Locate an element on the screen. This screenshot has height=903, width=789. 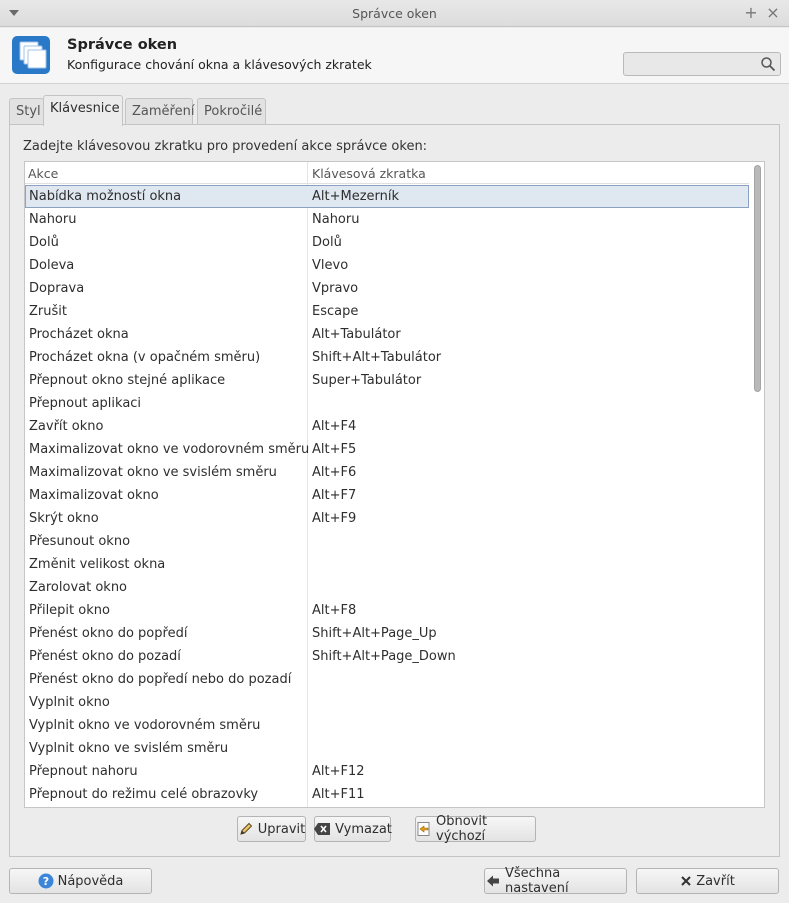
shortcut-row: Přilepit okno Alt+F8 is located at coordinates (387, 610).